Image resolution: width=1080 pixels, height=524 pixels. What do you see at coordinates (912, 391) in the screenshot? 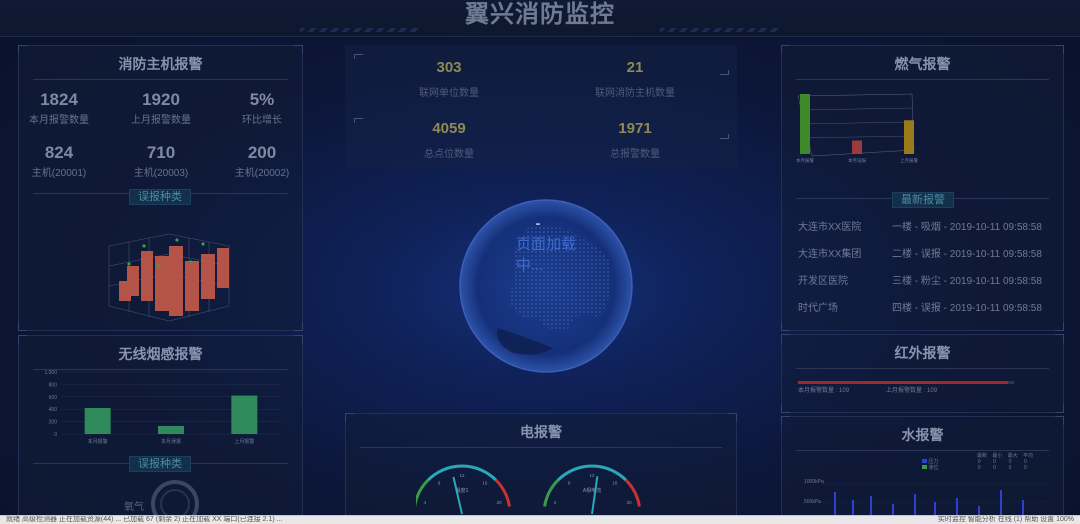
I see `infrared-legend-2: 上月报警数量 : 109` at bounding box center [912, 391].